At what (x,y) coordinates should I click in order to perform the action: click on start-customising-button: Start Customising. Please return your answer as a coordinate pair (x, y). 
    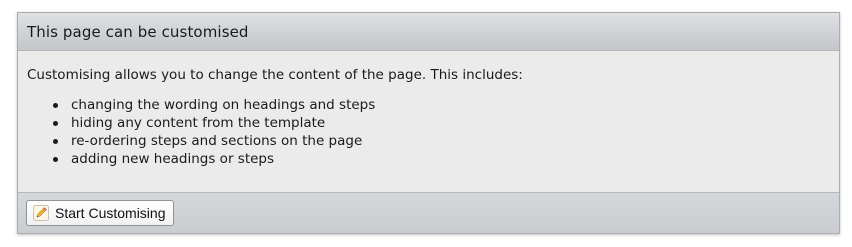
    Looking at the image, I should click on (100, 213).